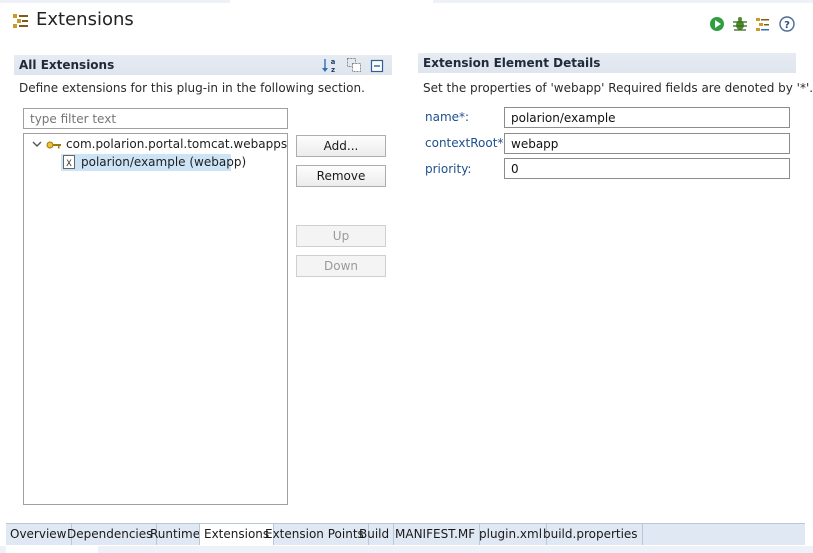 The image size is (813, 553). I want to click on help-icon: ?, so click(787, 24).